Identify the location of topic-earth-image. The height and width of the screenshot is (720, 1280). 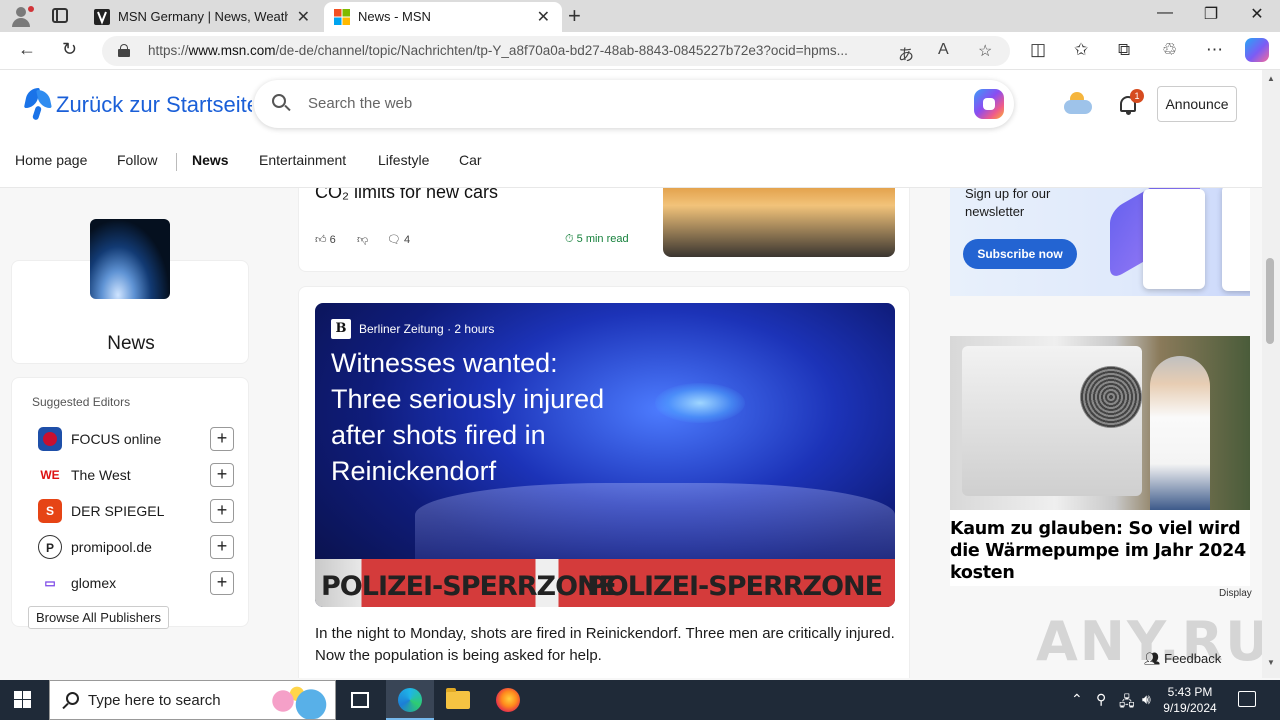
(130, 259).